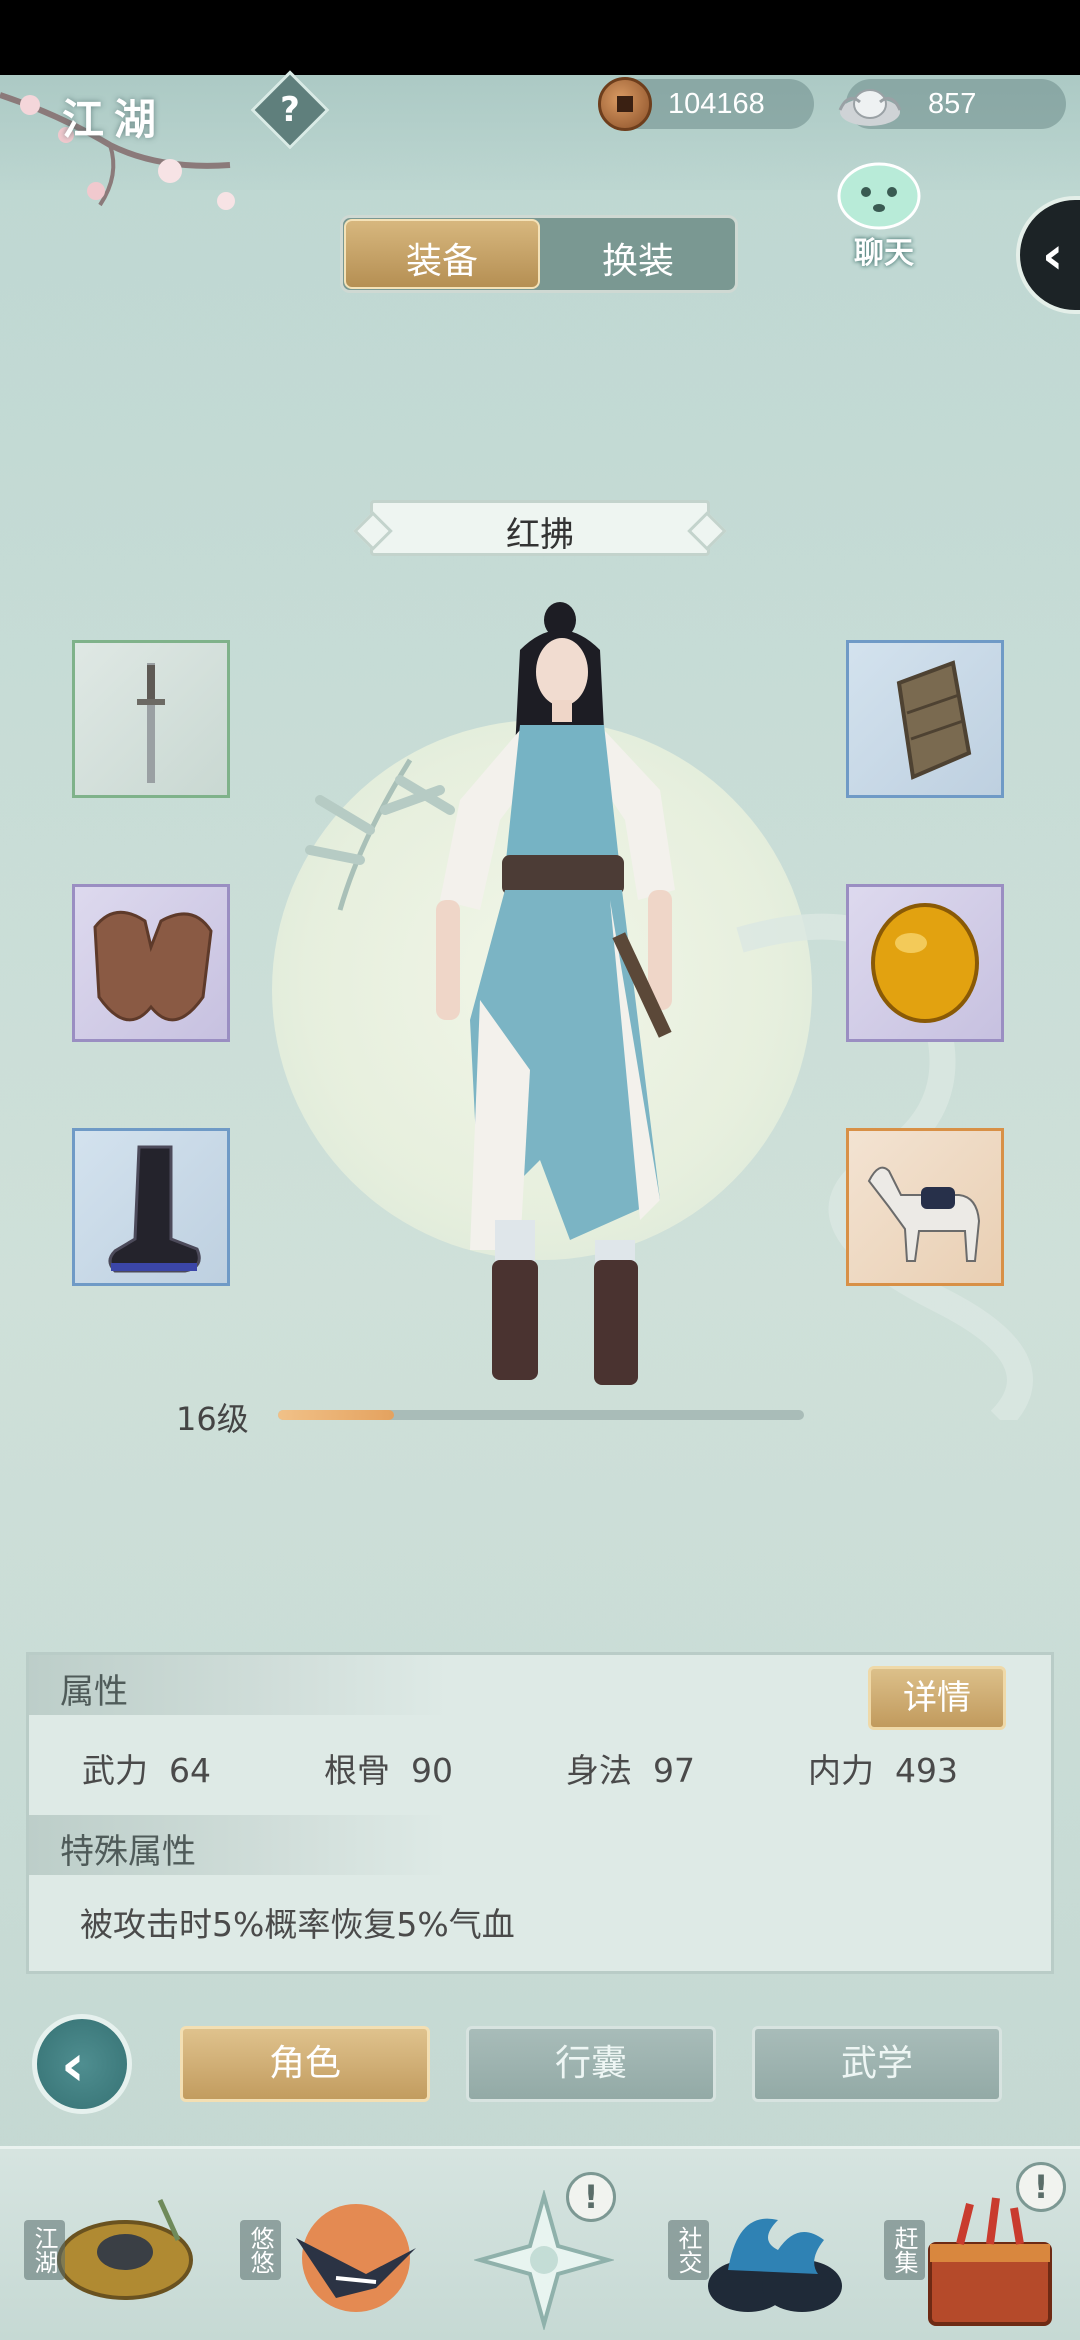 Image resolution: width=1080 pixels, height=2340 pixels. I want to click on copper-coin-icon, so click(625, 104).